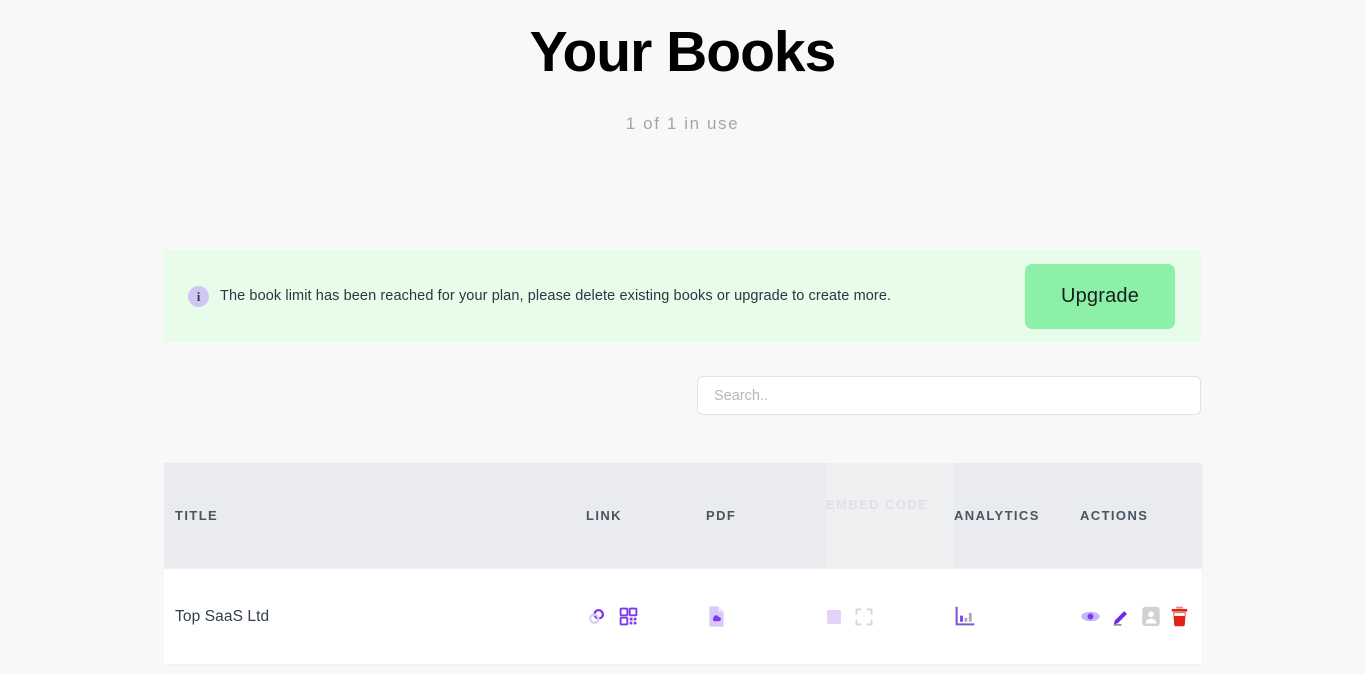  Describe the element at coordinates (683, 52) in the screenshot. I see `page-title: Your Books` at that location.